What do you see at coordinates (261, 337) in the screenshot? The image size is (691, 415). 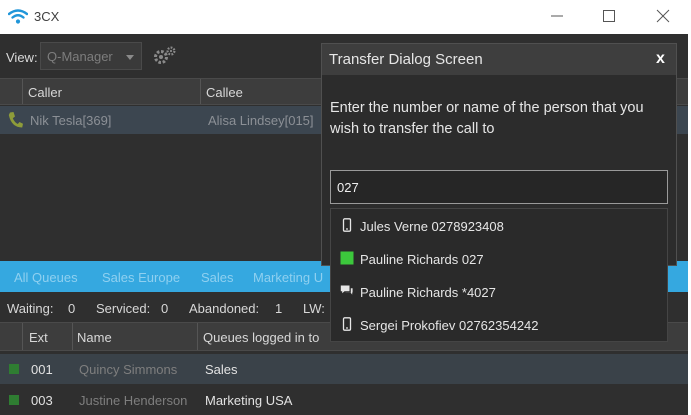 I see `column-header-queues: Queues logged in to` at bounding box center [261, 337].